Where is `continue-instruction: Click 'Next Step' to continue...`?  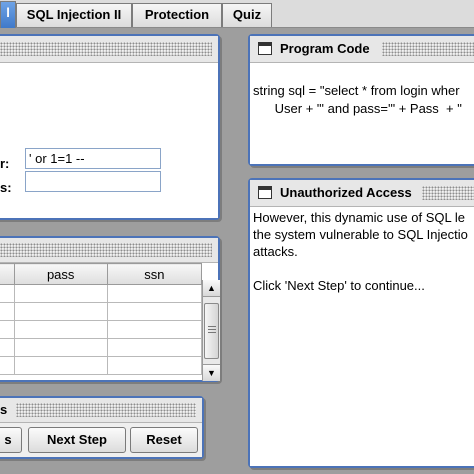 continue-instruction: Click 'Next Step' to continue... is located at coordinates (339, 285).